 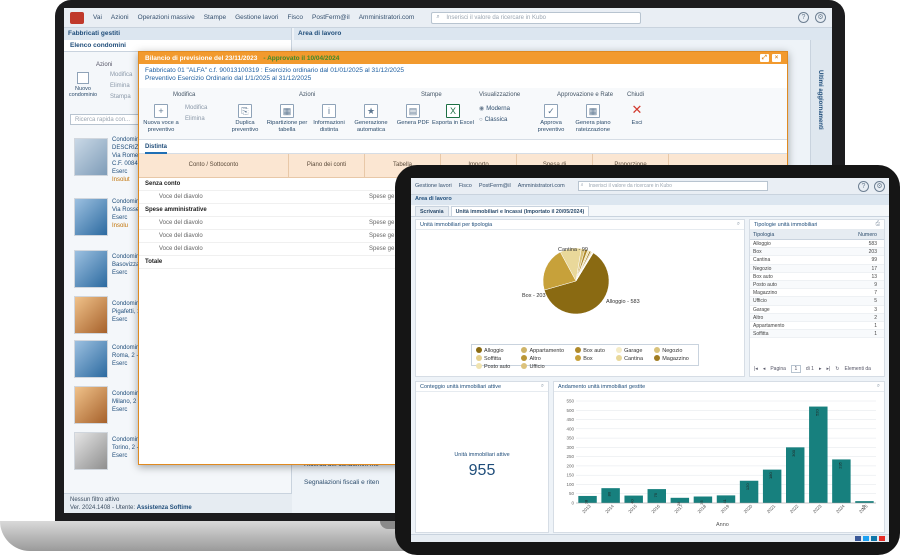 What do you see at coordinates (882, 538) in the screenshot?
I see `youtube-icon` at bounding box center [882, 538].